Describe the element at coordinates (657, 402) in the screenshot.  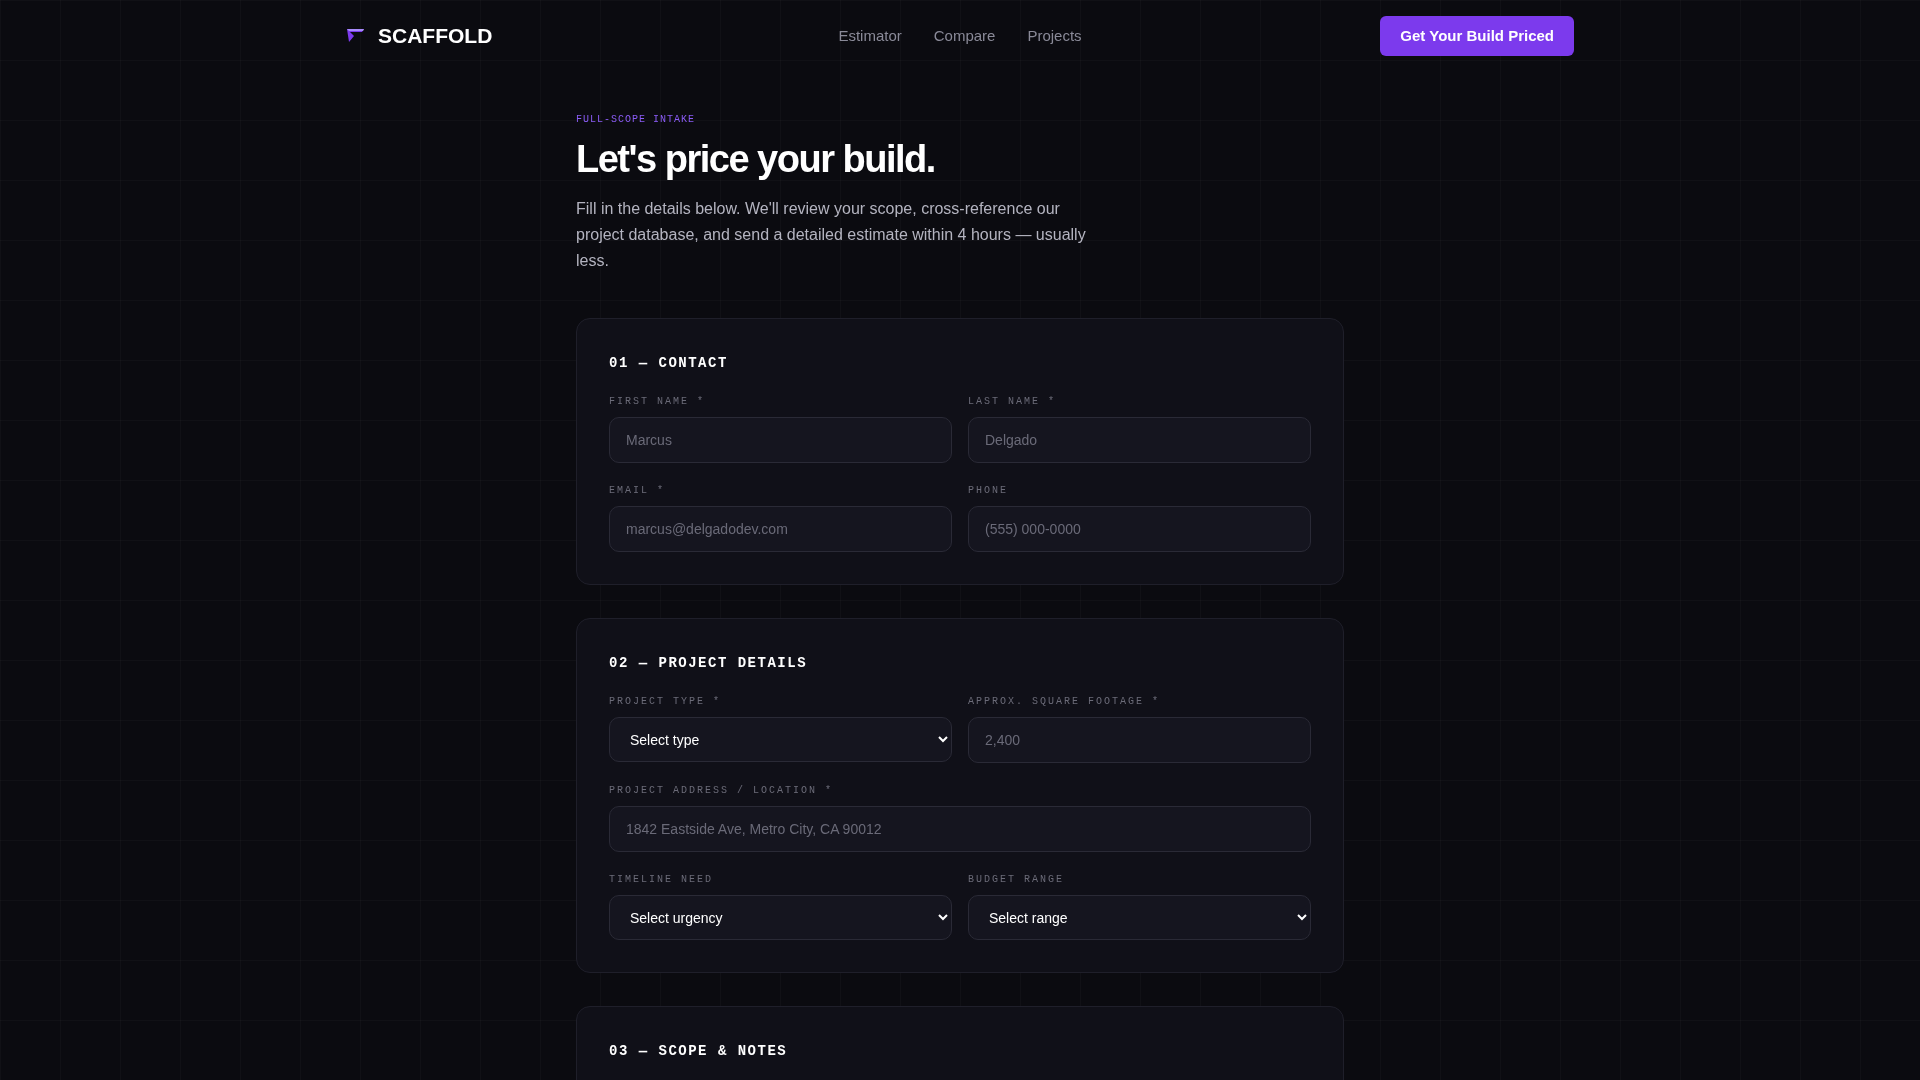
I see `field-label: FIRST NAME *` at that location.